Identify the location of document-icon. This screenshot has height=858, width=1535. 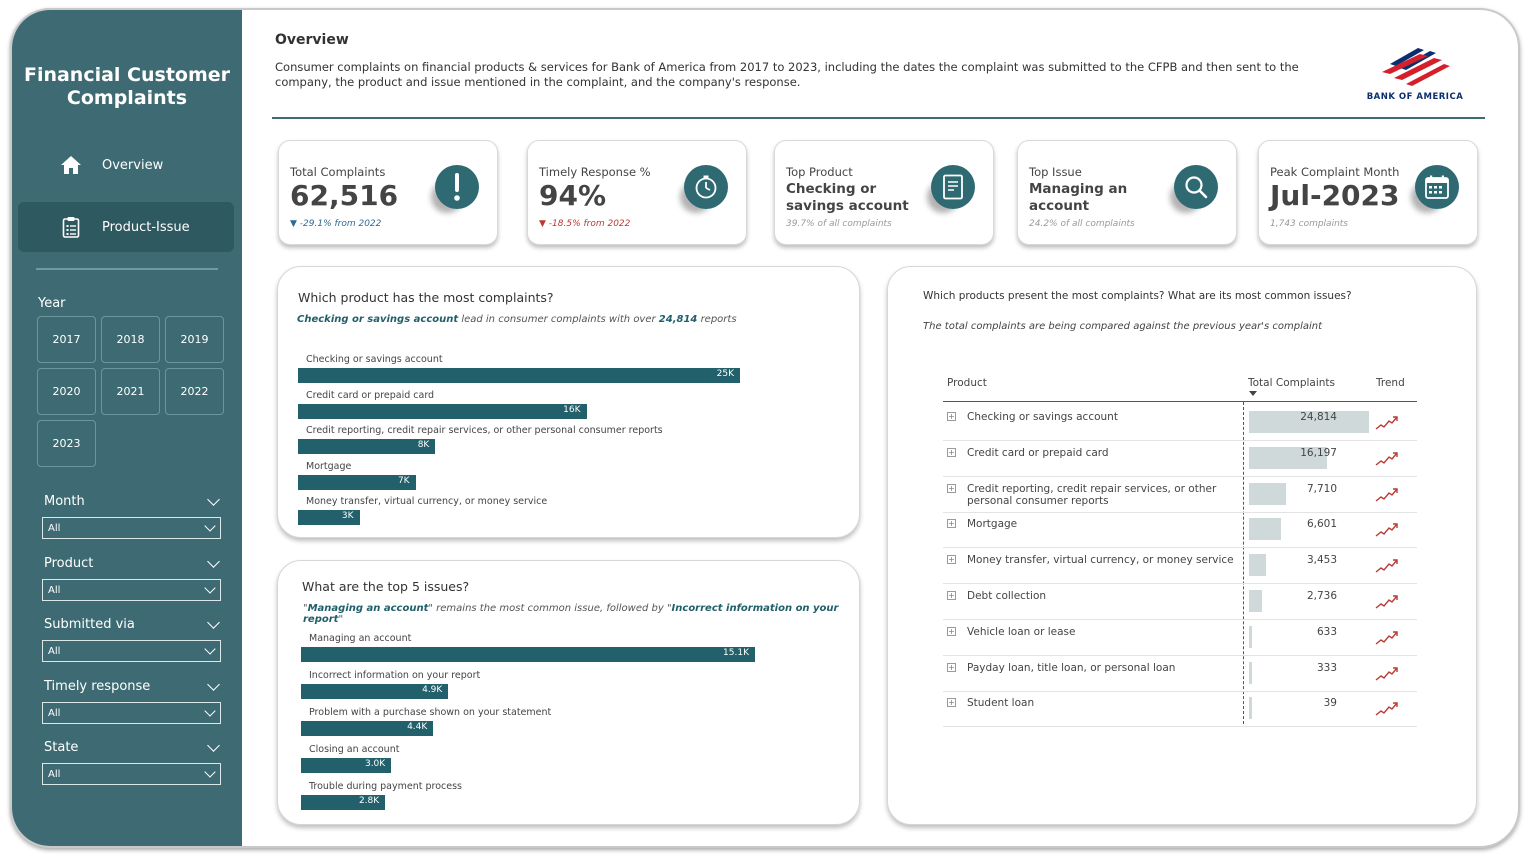
(953, 187).